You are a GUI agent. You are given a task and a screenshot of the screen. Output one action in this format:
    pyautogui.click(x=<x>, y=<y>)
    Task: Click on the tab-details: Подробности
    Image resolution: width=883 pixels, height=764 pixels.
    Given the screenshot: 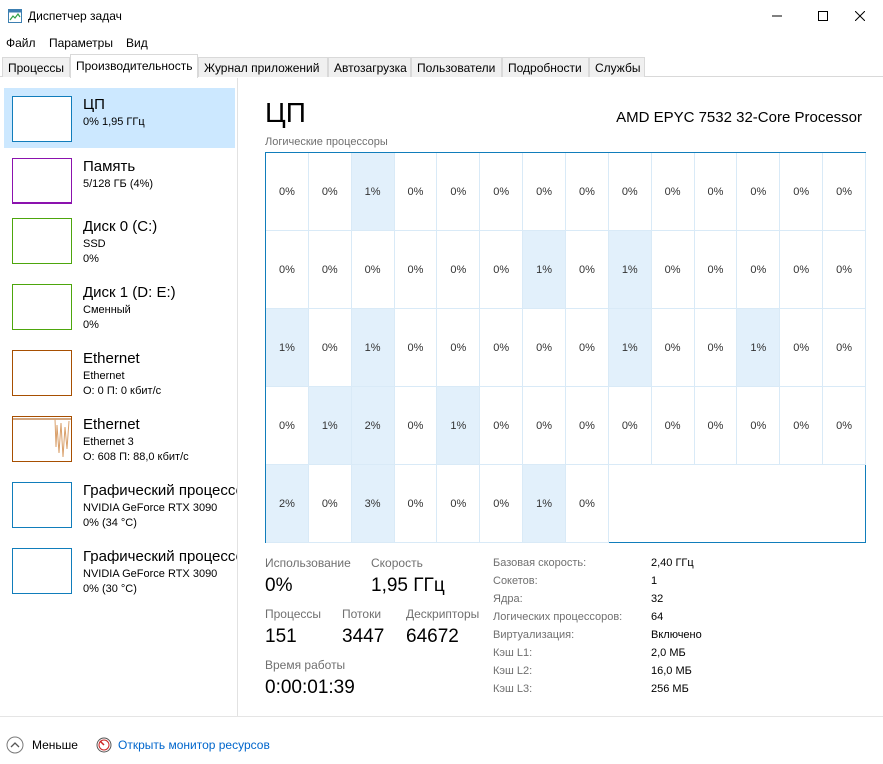 What is the action you would take?
    pyautogui.click(x=545, y=67)
    